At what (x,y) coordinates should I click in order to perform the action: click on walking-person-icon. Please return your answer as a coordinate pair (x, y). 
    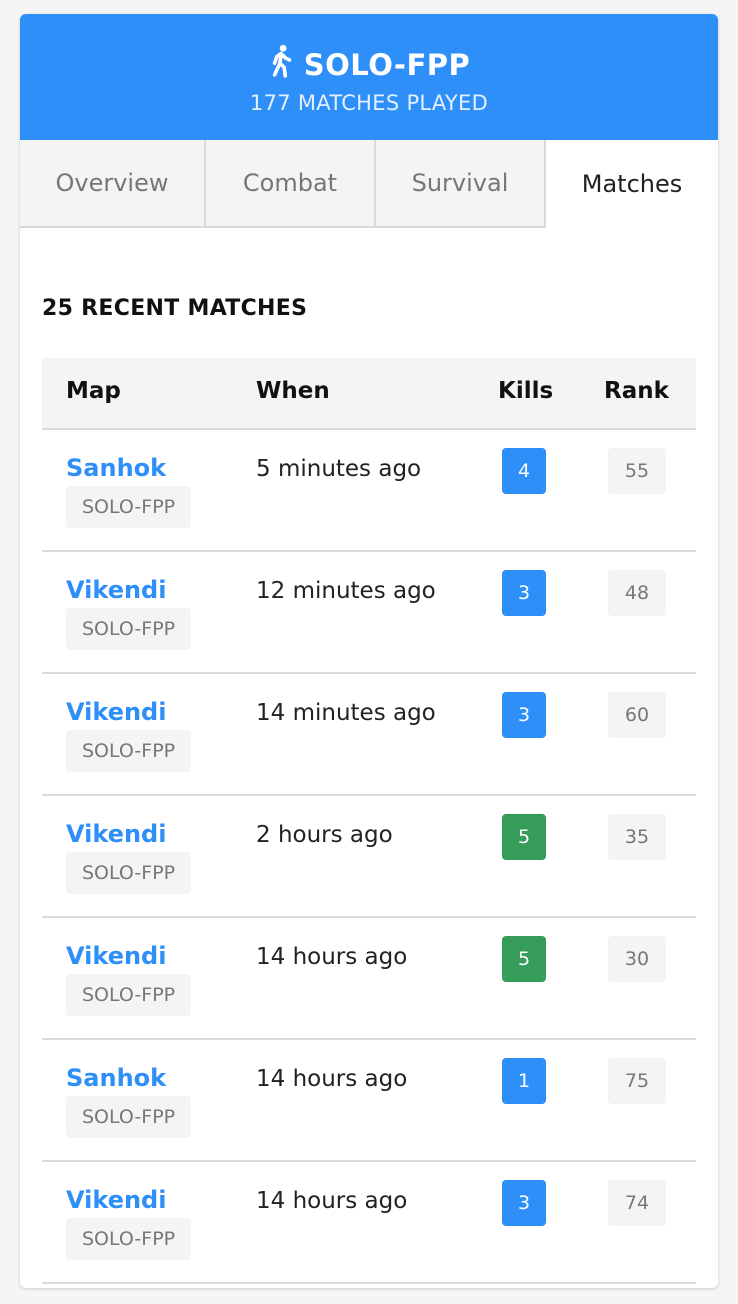
    Looking at the image, I should click on (281, 64).